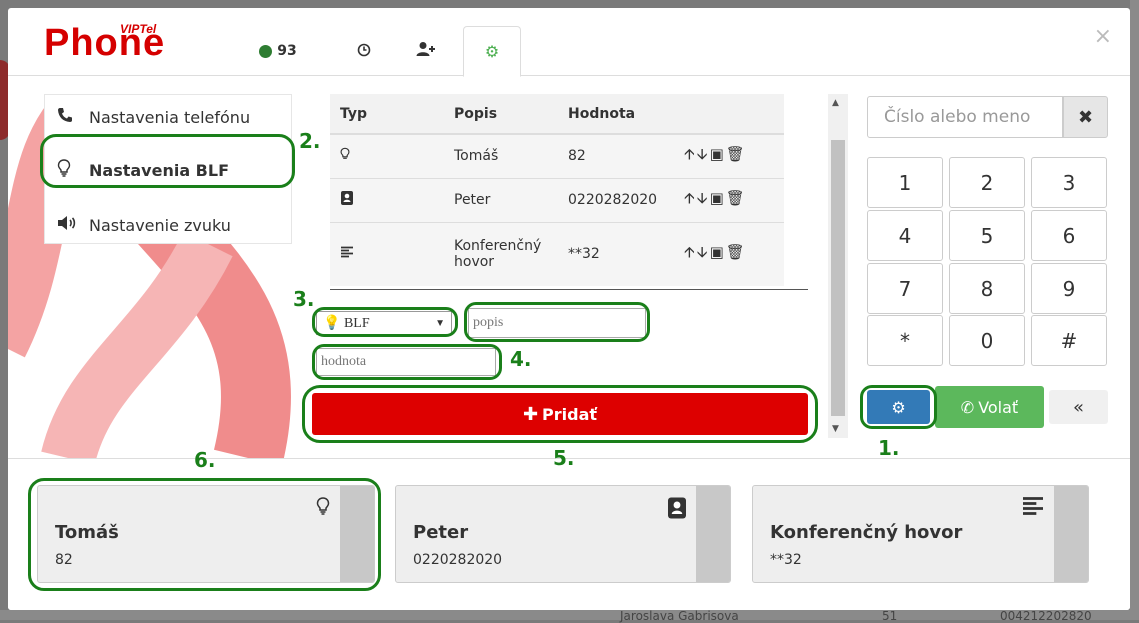 The height and width of the screenshot is (623, 1139). I want to click on table-row: Peter 0220282020 🡩 🡫 ▣ 🗑, so click(557, 199).